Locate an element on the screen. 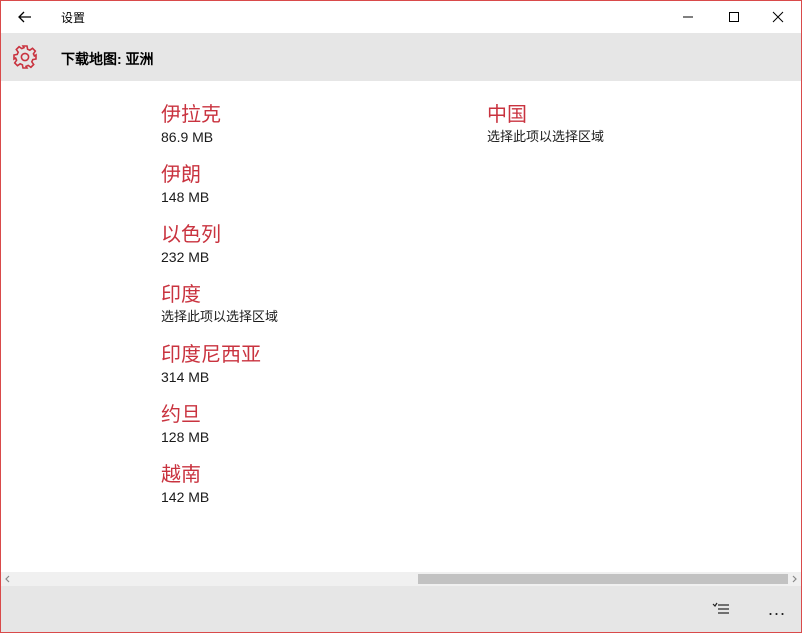 The height and width of the screenshot is (633, 802). region-name: 印度 is located at coordinates (181, 295).